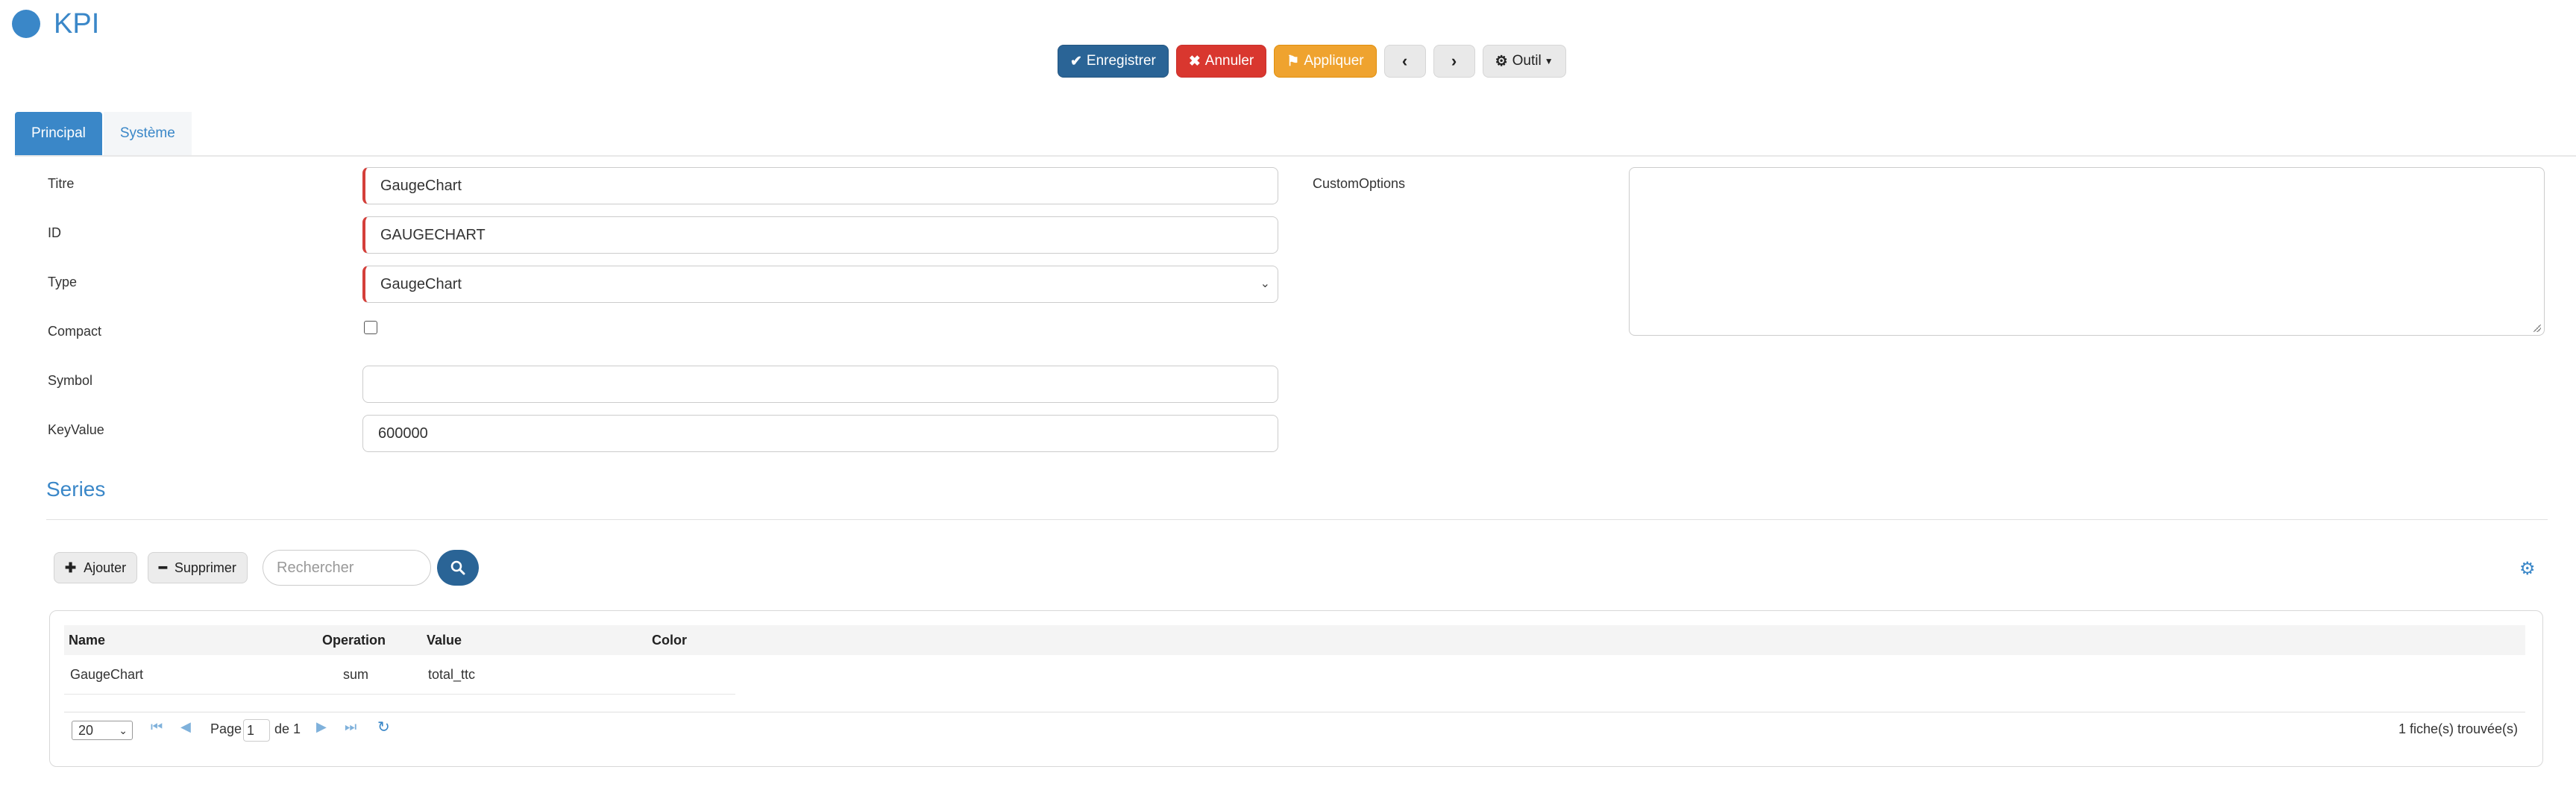 This screenshot has width=2576, height=802. I want to click on delete-series-button: ━ Supprimer, so click(198, 567).